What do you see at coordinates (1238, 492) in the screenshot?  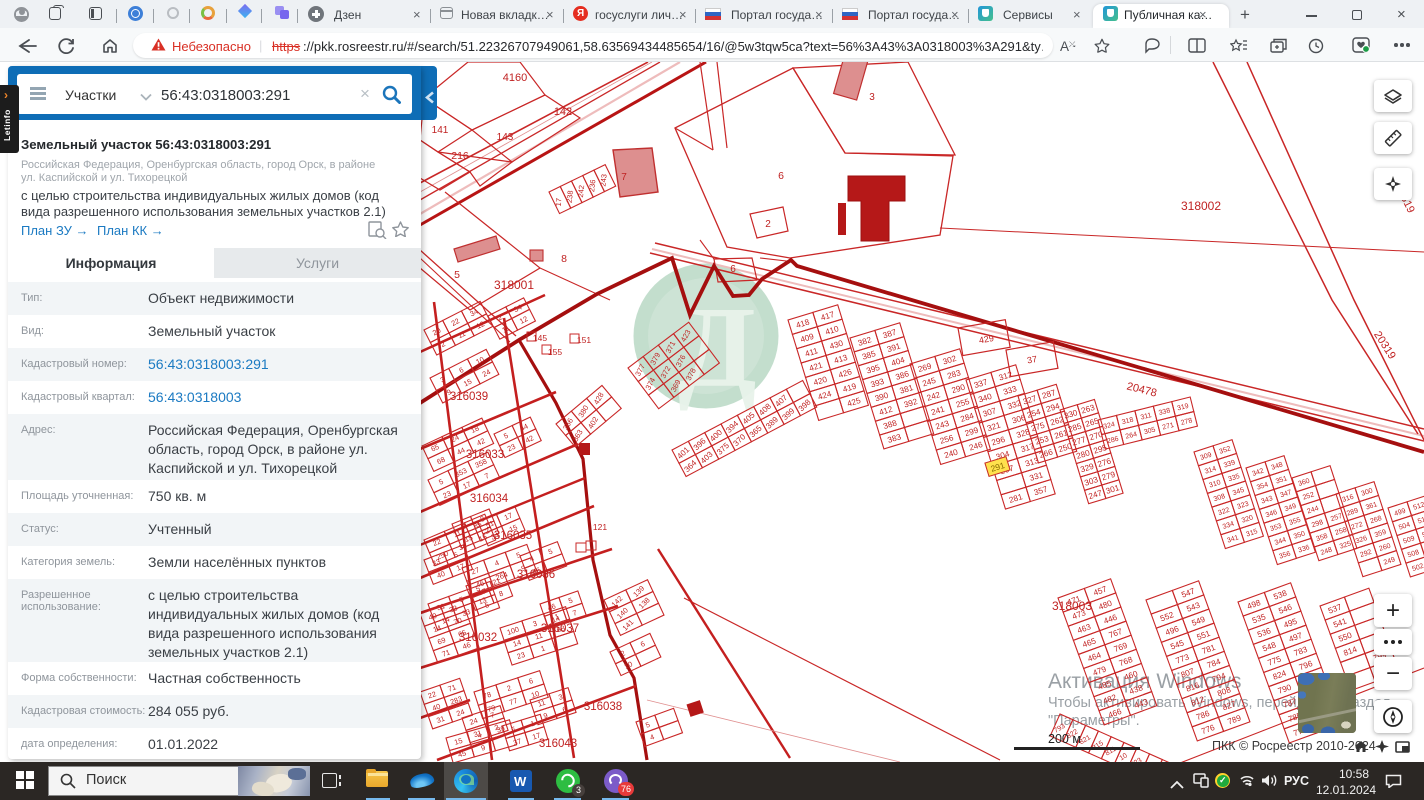 I see `svg-text: 345` at bounding box center [1238, 492].